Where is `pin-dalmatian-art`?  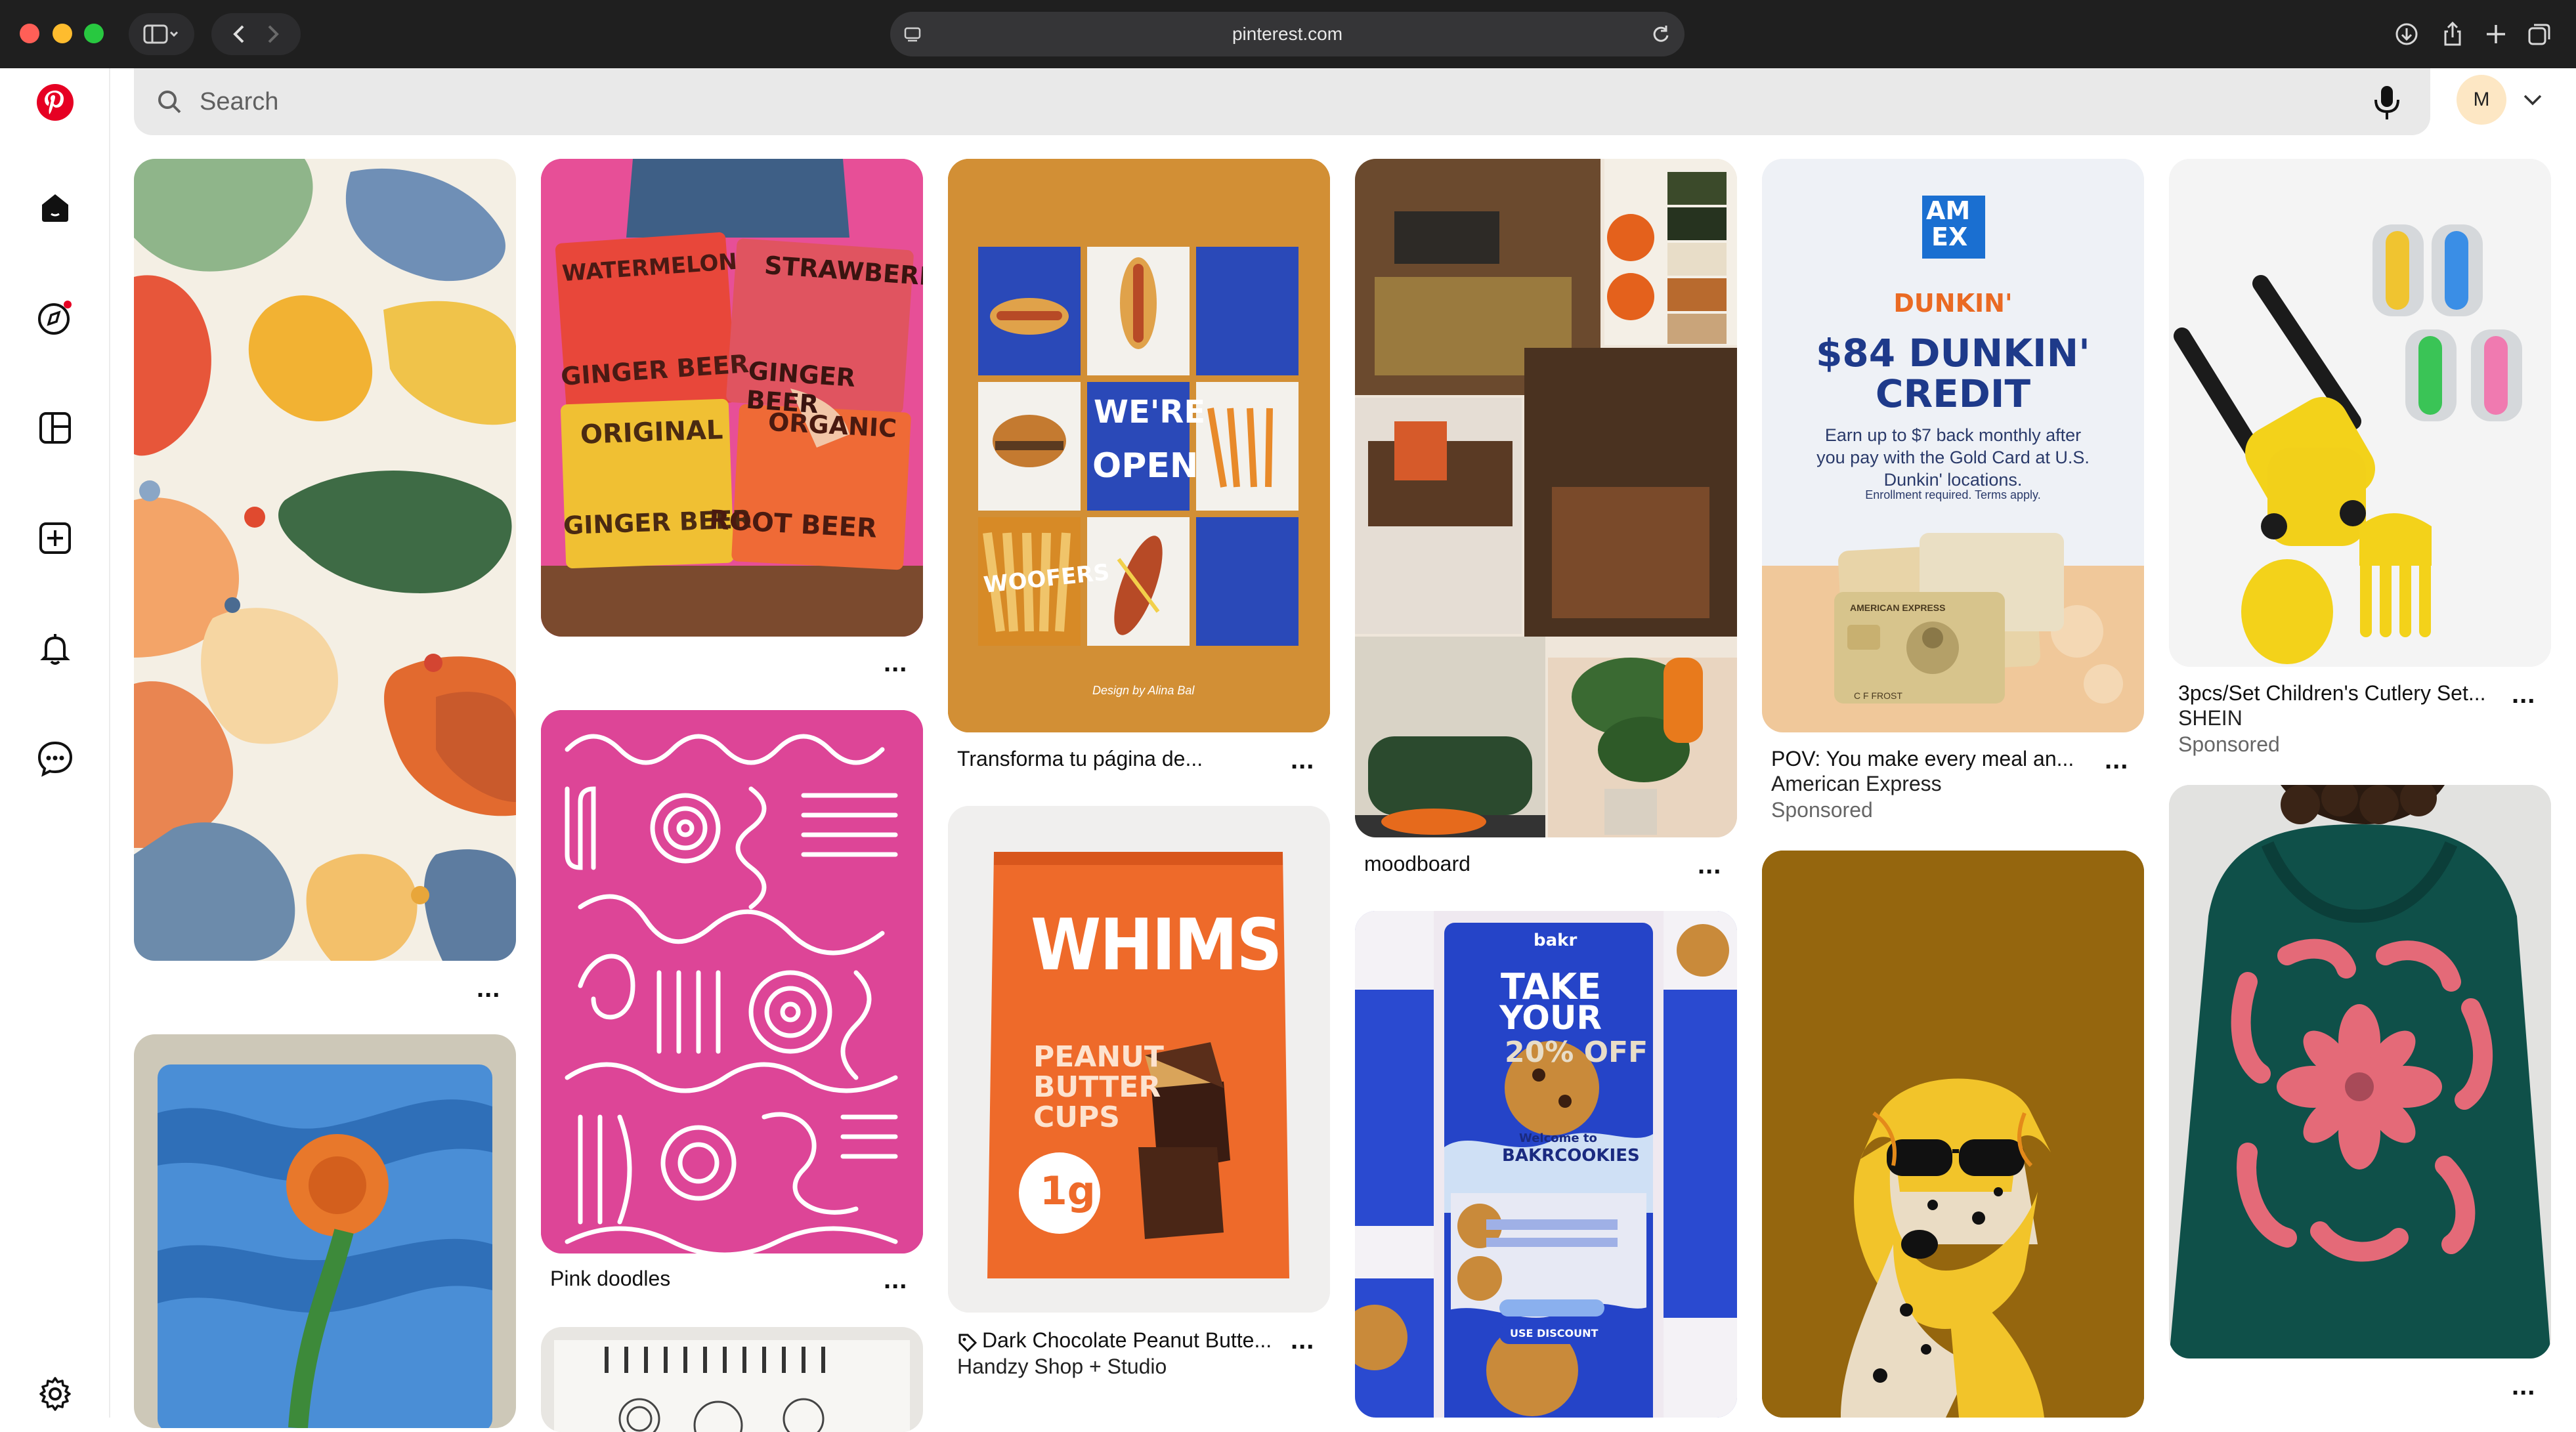 pin-dalmatian-art is located at coordinates (1953, 1134).